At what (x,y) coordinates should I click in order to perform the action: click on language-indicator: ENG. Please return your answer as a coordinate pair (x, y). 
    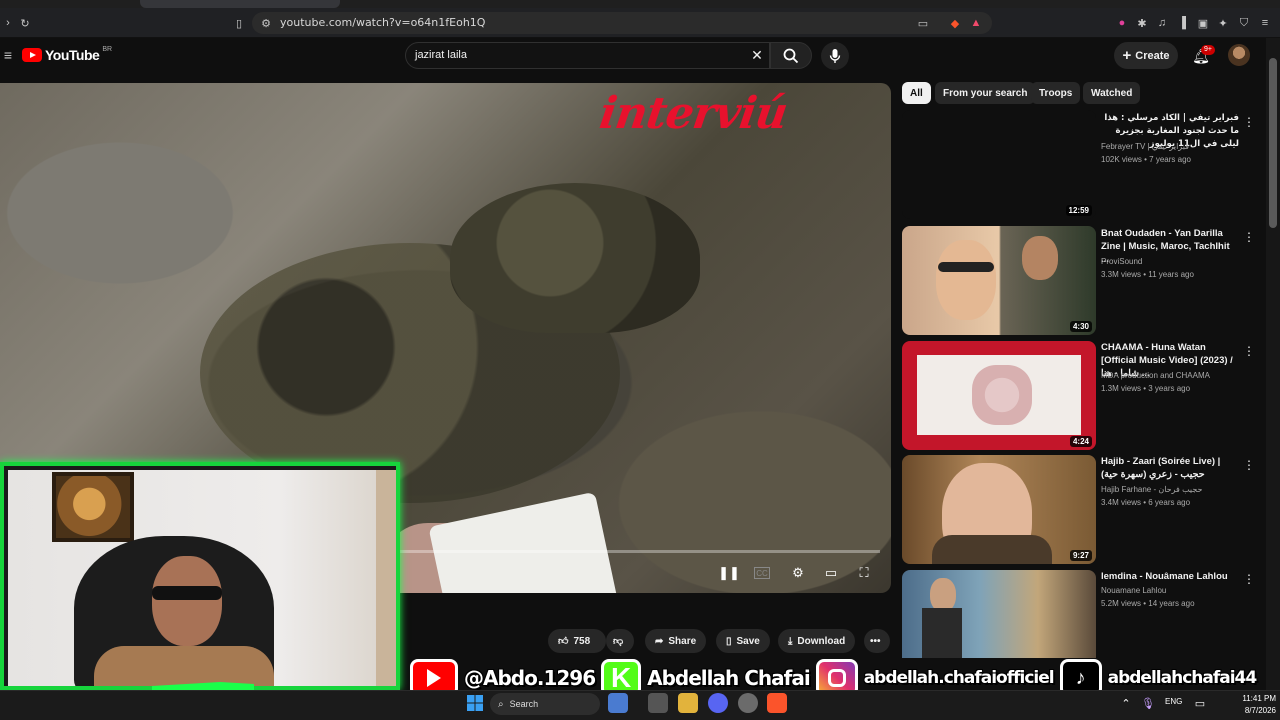
    Looking at the image, I should click on (1173, 701).